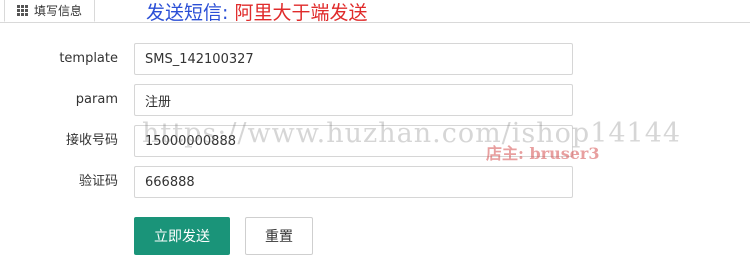 This screenshot has width=750, height=276. I want to click on form-row-param: param, so click(375, 100).